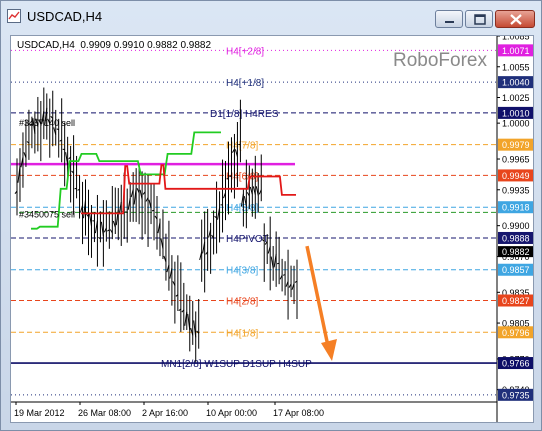  Describe the element at coordinates (271, 16) in the screenshot. I see `title-bar: USDCAD,H4` at that location.